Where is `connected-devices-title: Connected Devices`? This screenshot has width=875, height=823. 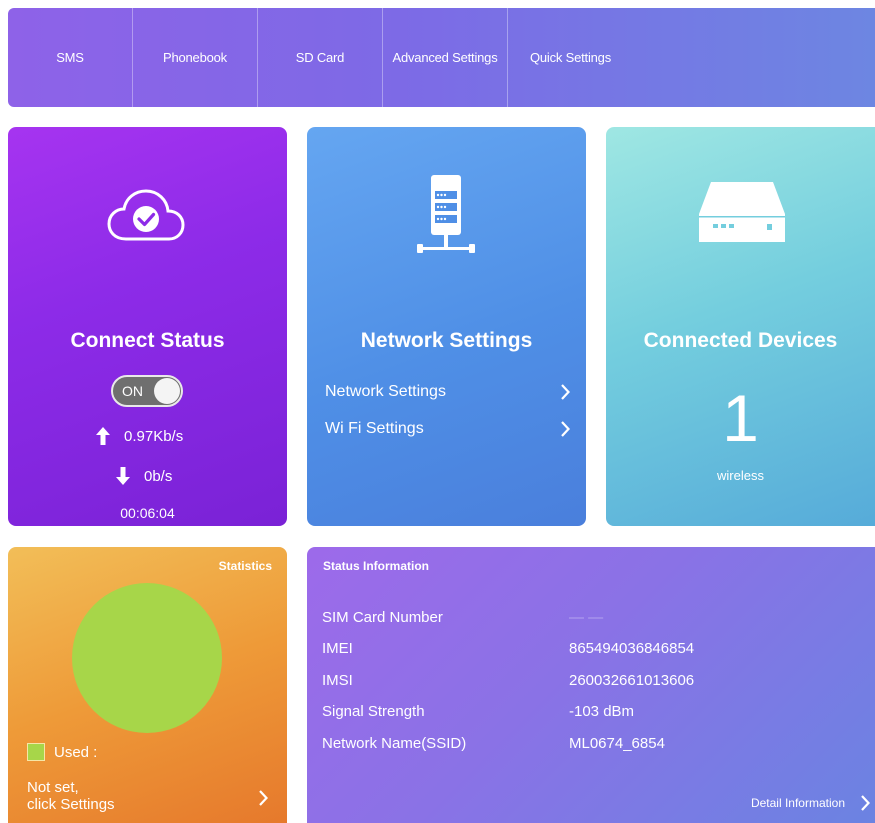 connected-devices-title: Connected Devices is located at coordinates (740, 340).